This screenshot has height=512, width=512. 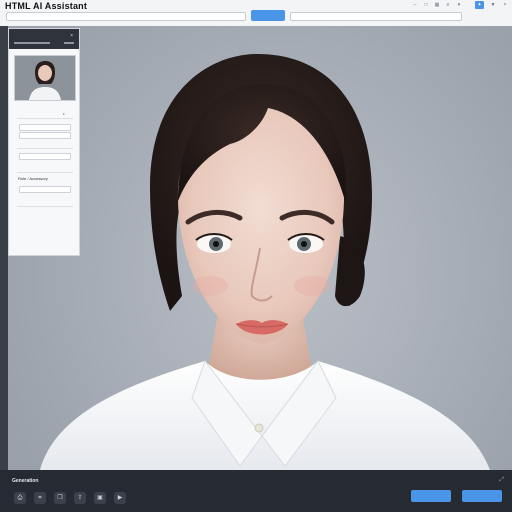 I want to click on properties-panel: × ▸ Role / Accessory, so click(x=44, y=142).